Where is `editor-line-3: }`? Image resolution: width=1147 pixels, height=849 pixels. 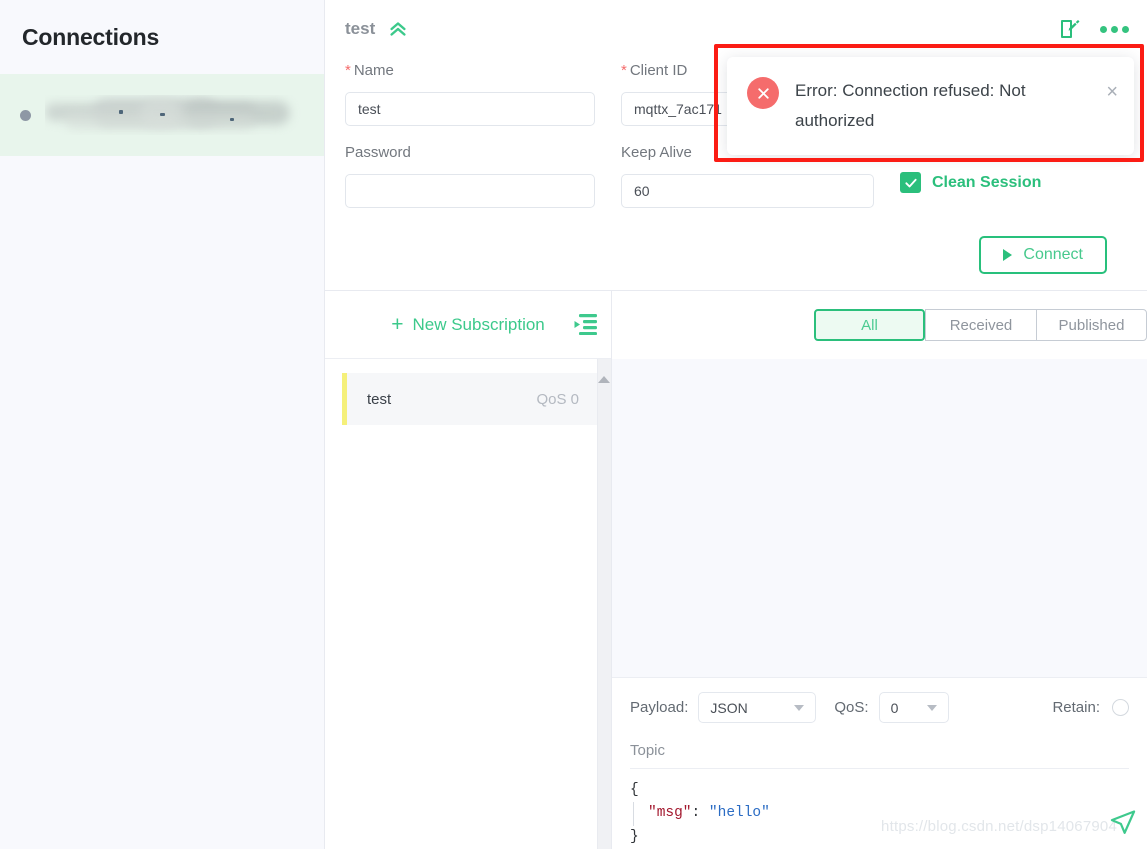 editor-line-3: } is located at coordinates (634, 836).